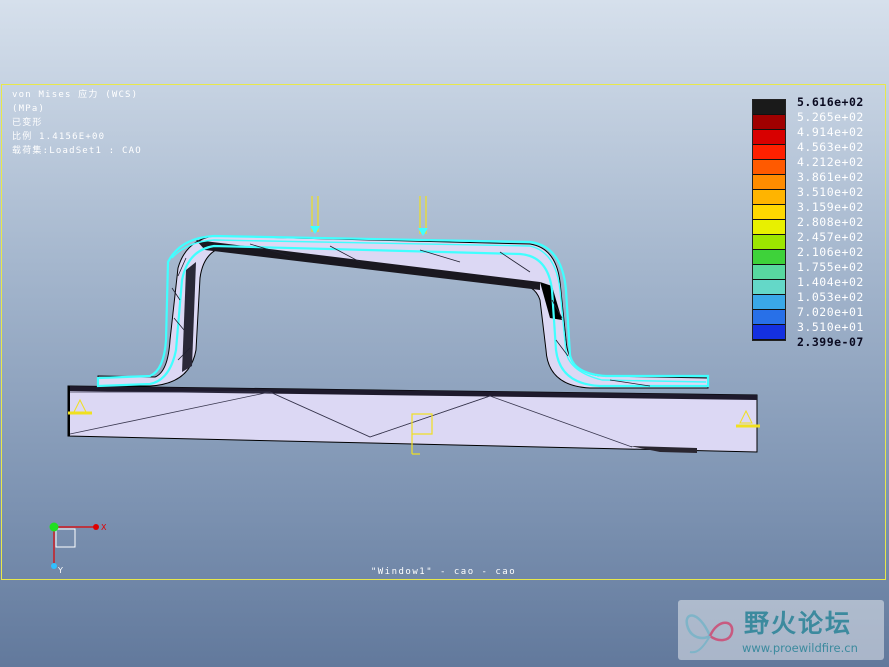 This screenshot has height=667, width=889. Describe the element at coordinates (78, 548) in the screenshot. I see `axis-triad: X Y` at that location.